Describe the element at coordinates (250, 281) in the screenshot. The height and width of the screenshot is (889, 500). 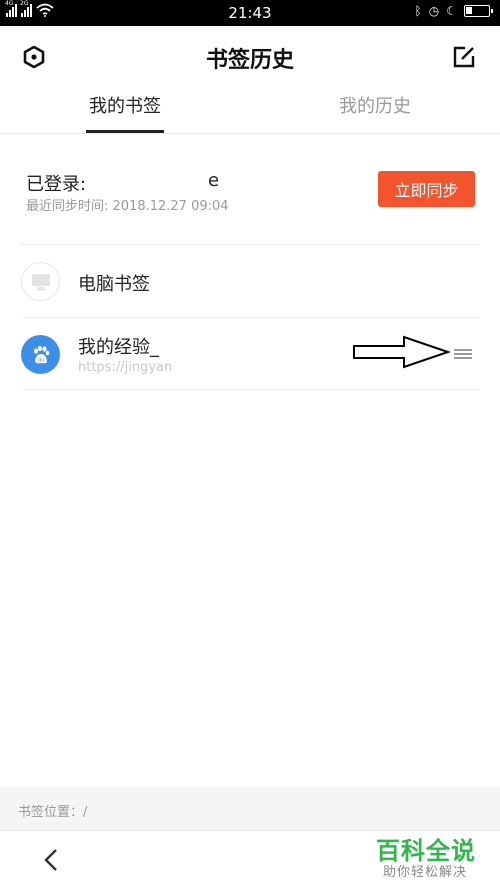
I see `bookmark-folder-computer: 电脑书签` at that location.